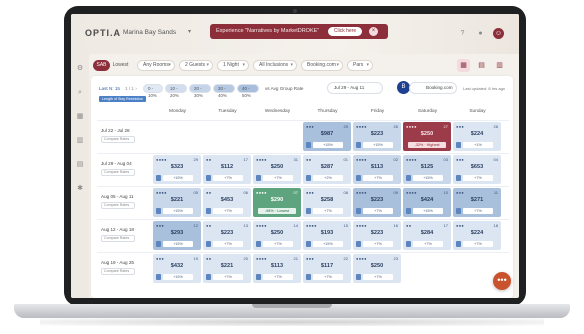 The width and height of the screenshot is (584, 334). I want to click on inclusions-filter: All Inclusions ▾, so click(275, 65).